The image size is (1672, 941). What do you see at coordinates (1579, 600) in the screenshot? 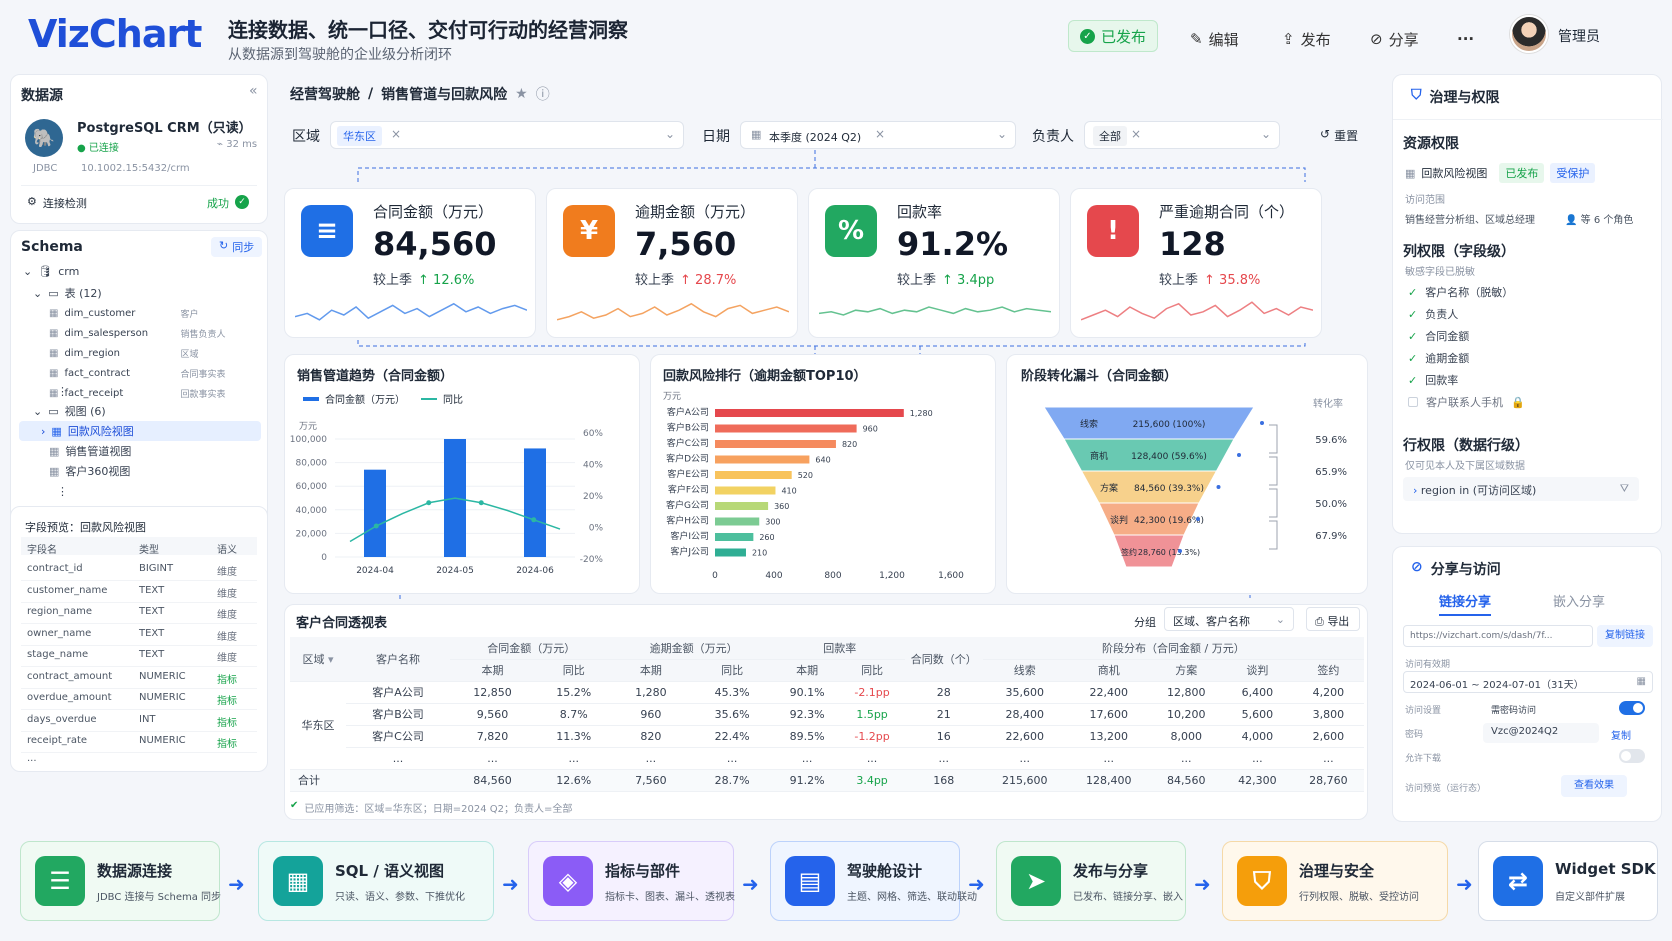
I see `tab-embed-share: 嵌入分享` at bounding box center [1579, 600].